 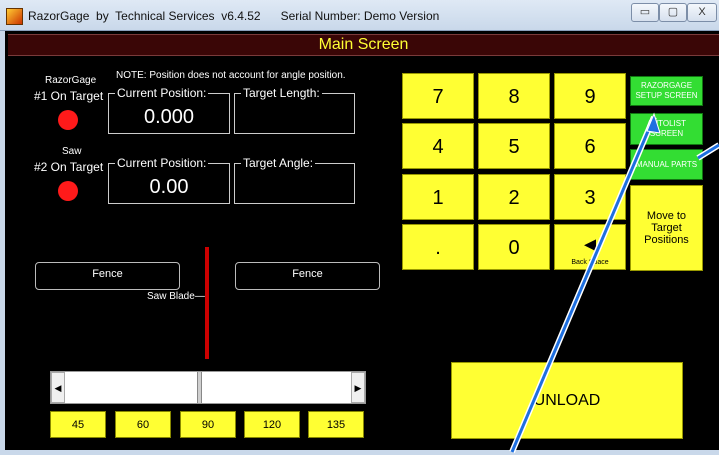 What do you see at coordinates (294, 180) in the screenshot?
I see `target-angle-box: Target Angle:` at bounding box center [294, 180].